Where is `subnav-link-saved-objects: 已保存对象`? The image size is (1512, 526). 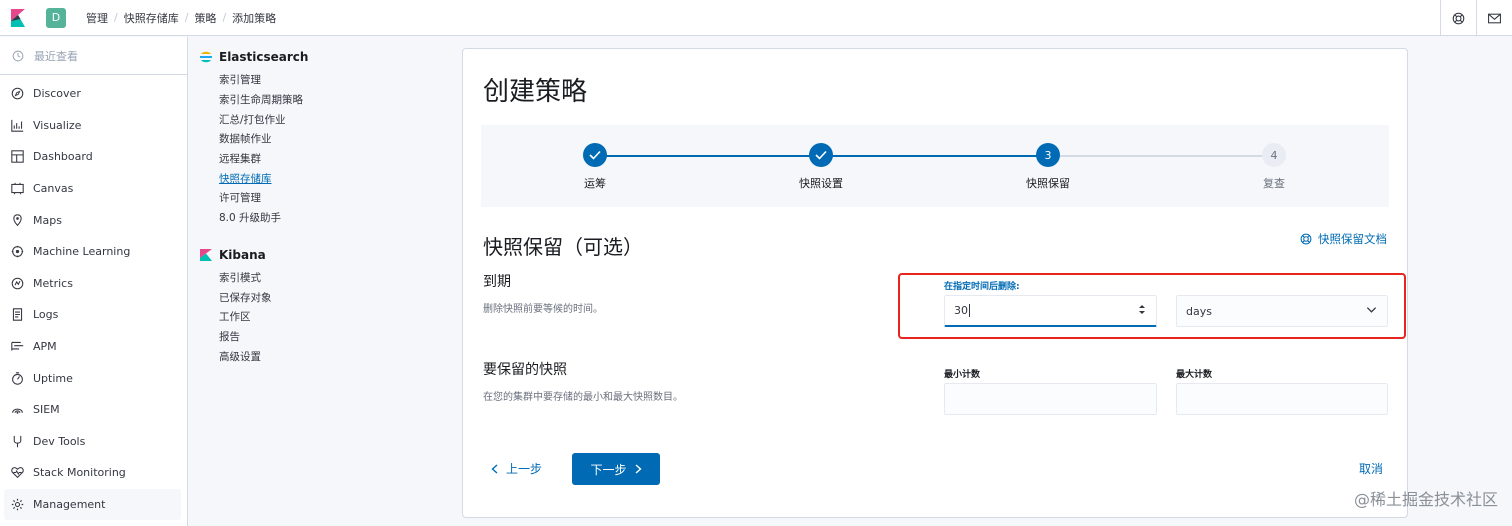
subnav-link-saved-objects: 已保存对象 is located at coordinates (338, 297).